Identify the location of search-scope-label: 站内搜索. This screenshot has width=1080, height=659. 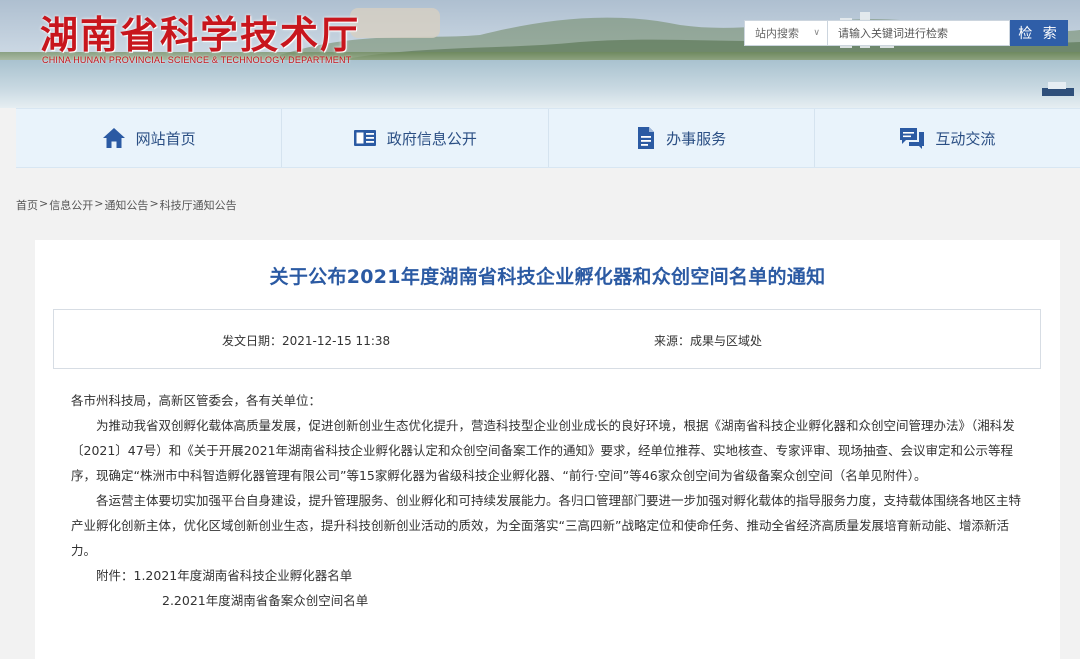
(777, 33).